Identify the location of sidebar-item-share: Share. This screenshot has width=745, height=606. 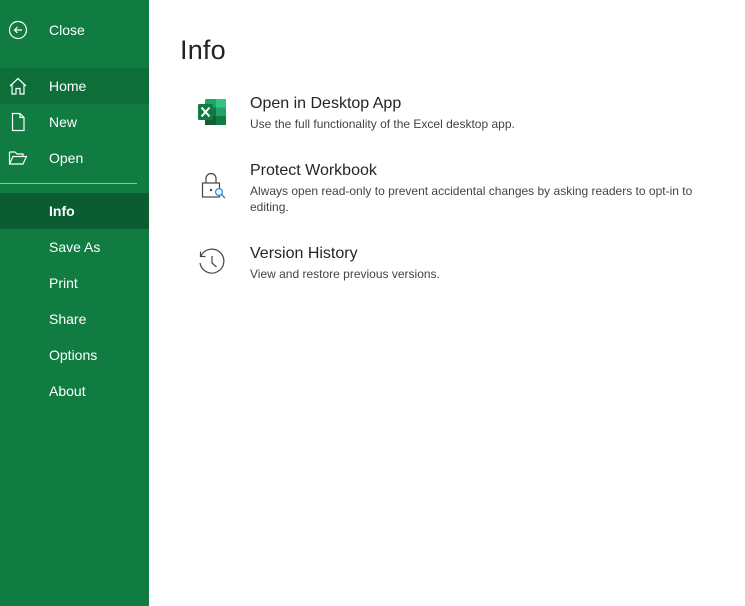
(74, 319).